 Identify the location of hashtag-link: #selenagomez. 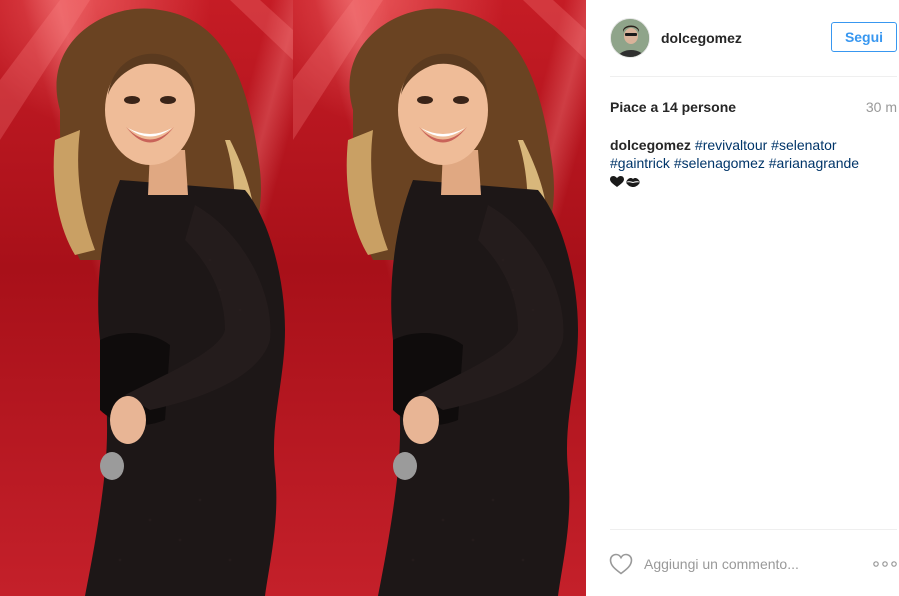
(719, 163).